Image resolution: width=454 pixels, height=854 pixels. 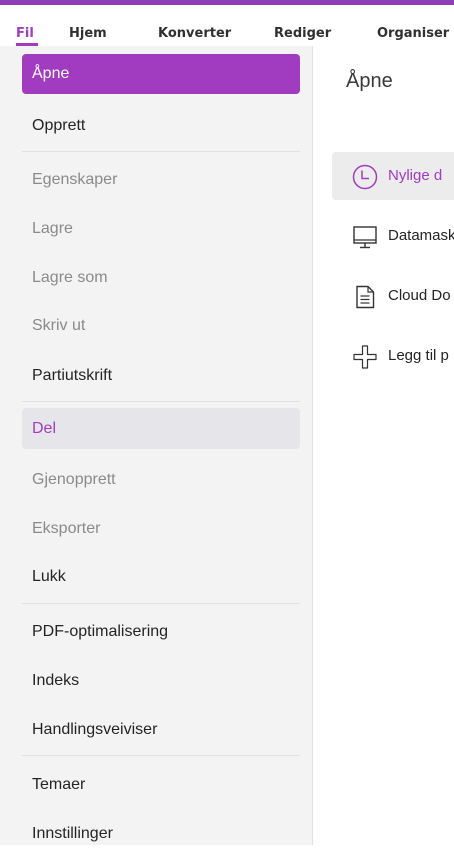 I want to click on open-option-computer: Datamask, so click(x=393, y=236).